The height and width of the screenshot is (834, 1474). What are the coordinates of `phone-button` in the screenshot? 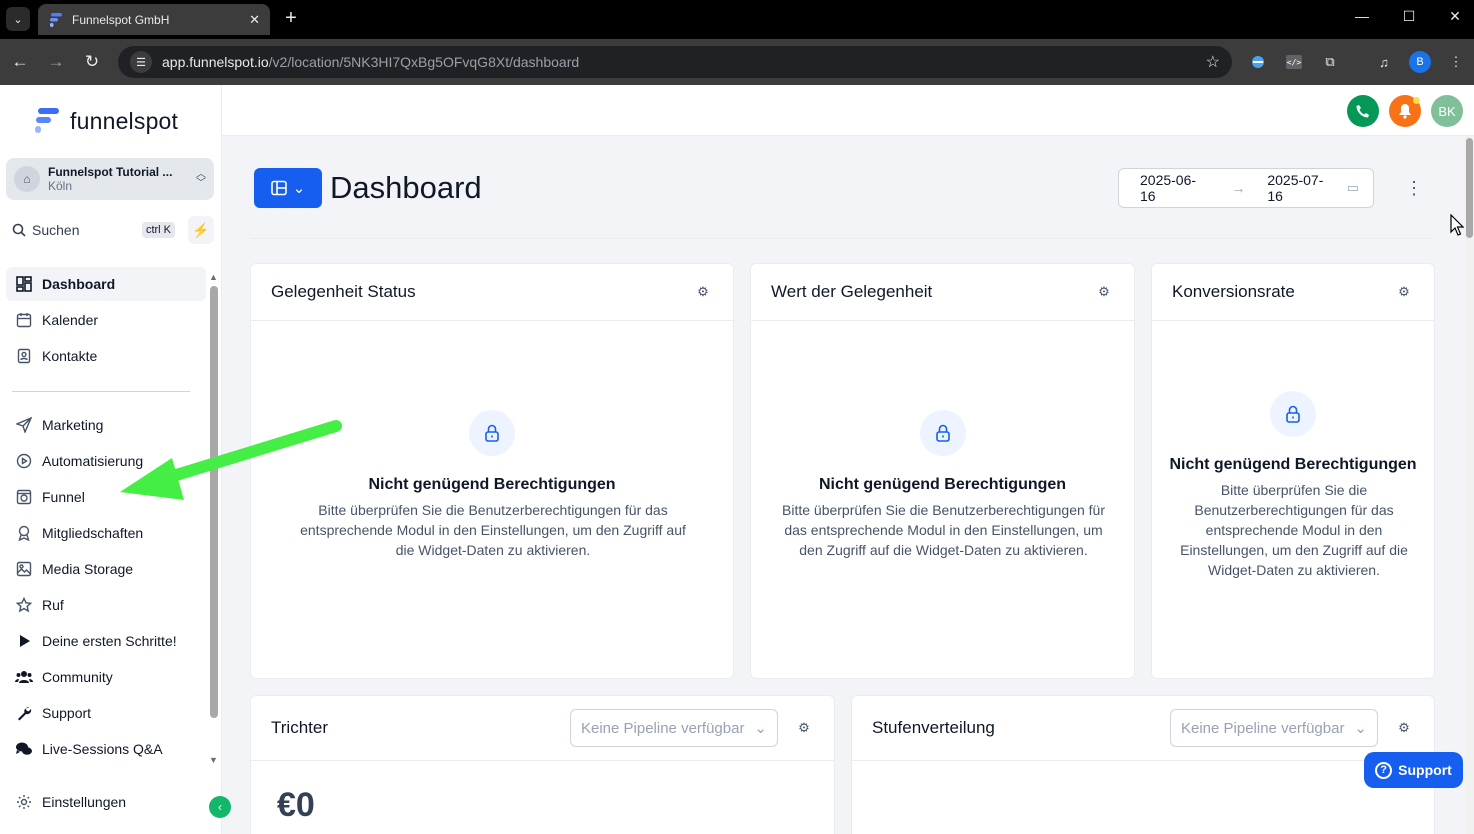 It's located at (1363, 111).